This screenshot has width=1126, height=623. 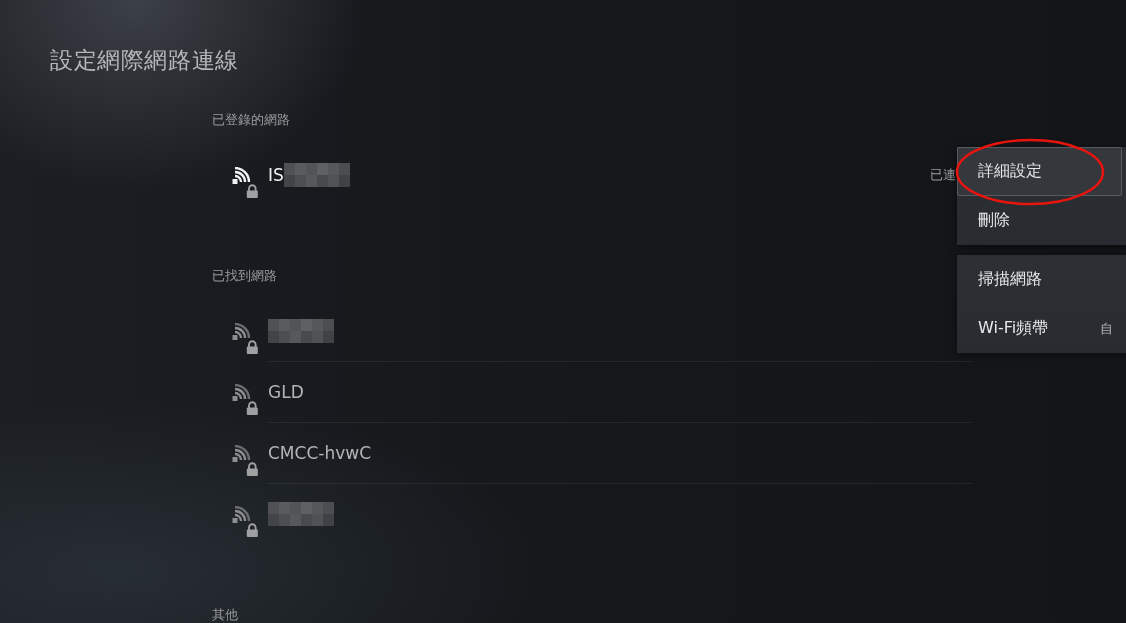 I want to click on connection-status: 已連, so click(x=943, y=175).